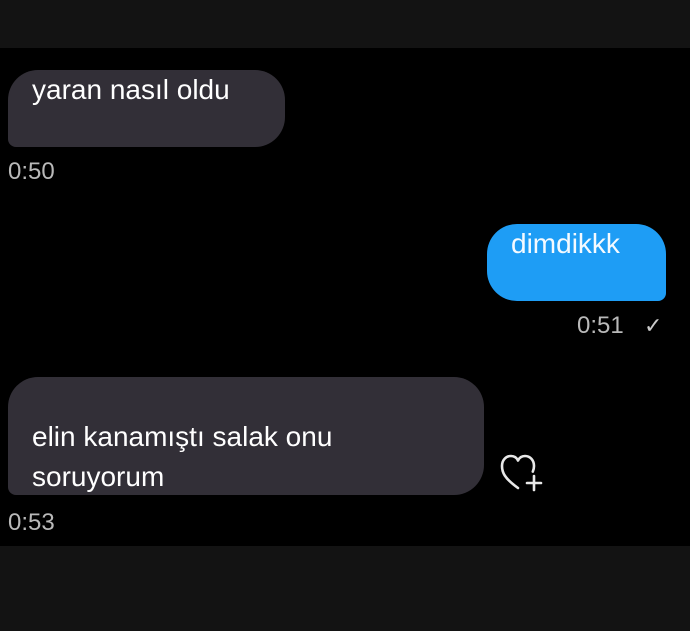 Image resolution: width=690 pixels, height=631 pixels. I want to click on message-timestamp: 0:53, so click(31, 522).